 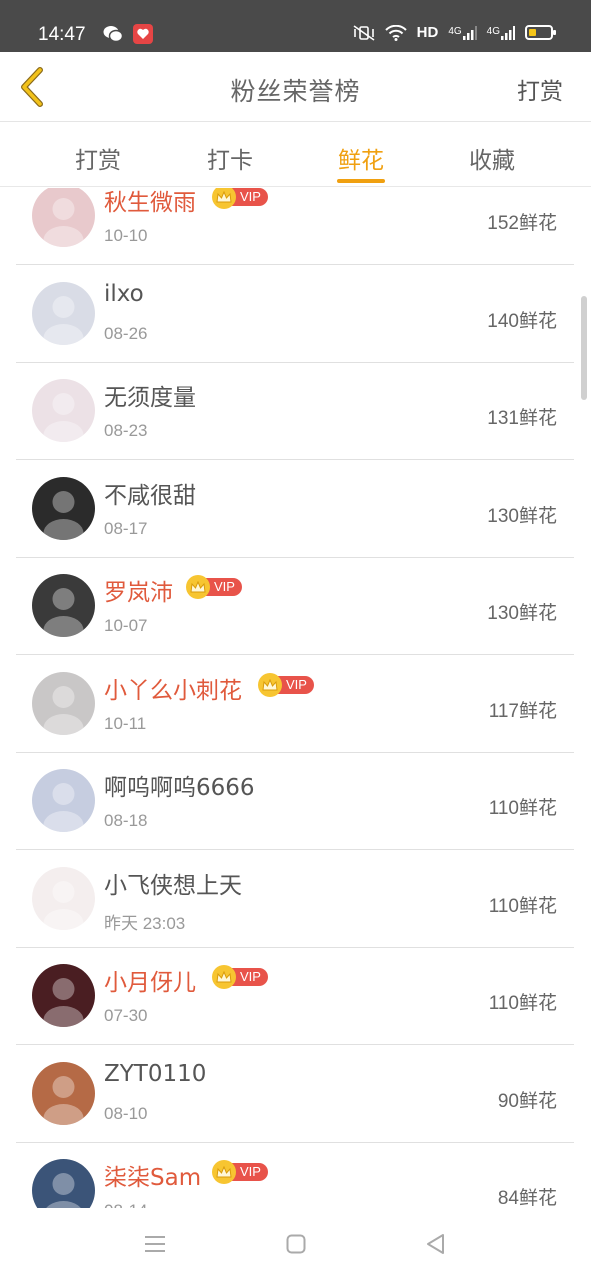 I want to click on last-active-date: 08-18, so click(x=126, y=820).